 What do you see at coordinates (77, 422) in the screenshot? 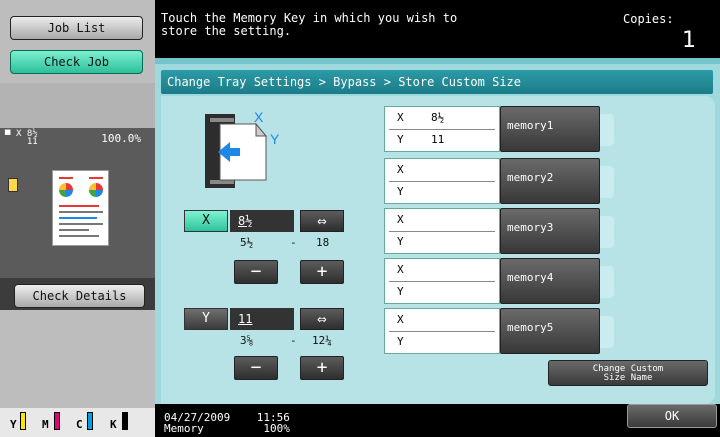
I see `toner-levels: Y M C K` at bounding box center [77, 422].